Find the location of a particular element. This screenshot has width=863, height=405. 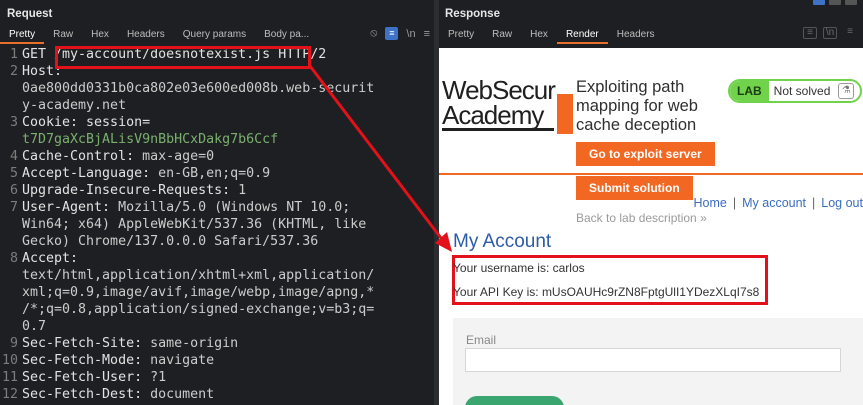

web-security-academy-logo: WebSecur Academy is located at coordinates (499, 104).